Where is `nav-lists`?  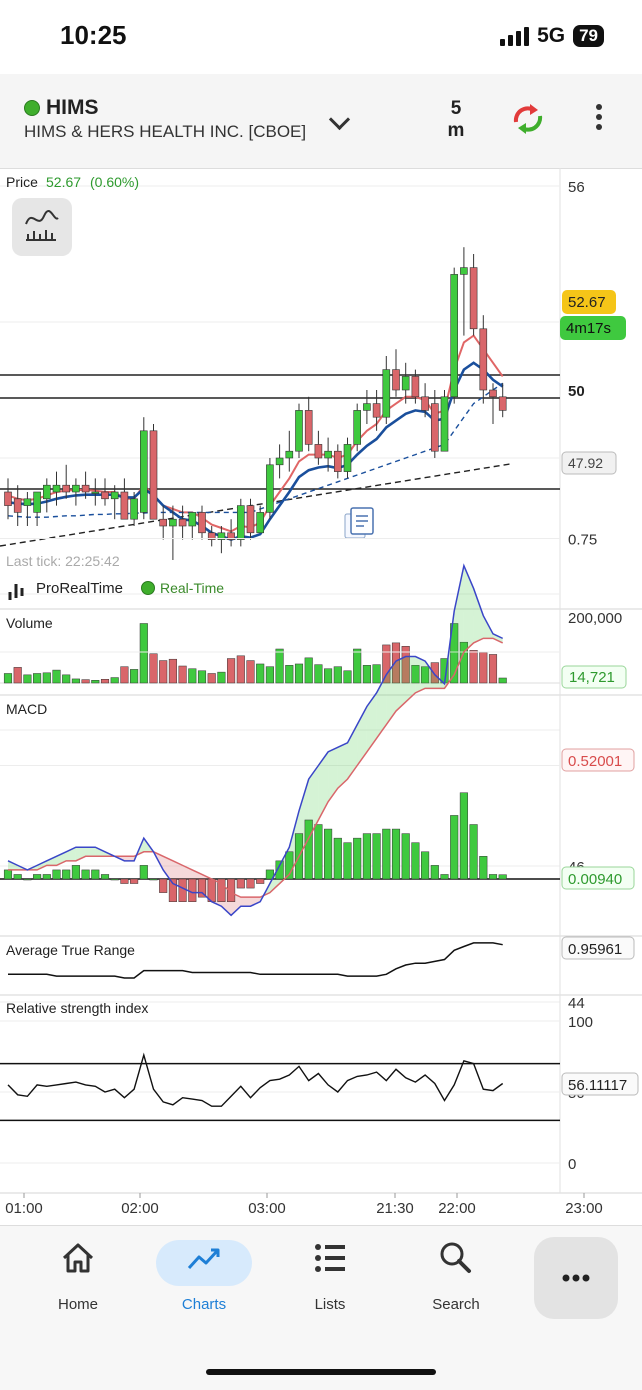
nav-lists is located at coordinates (330, 1260).